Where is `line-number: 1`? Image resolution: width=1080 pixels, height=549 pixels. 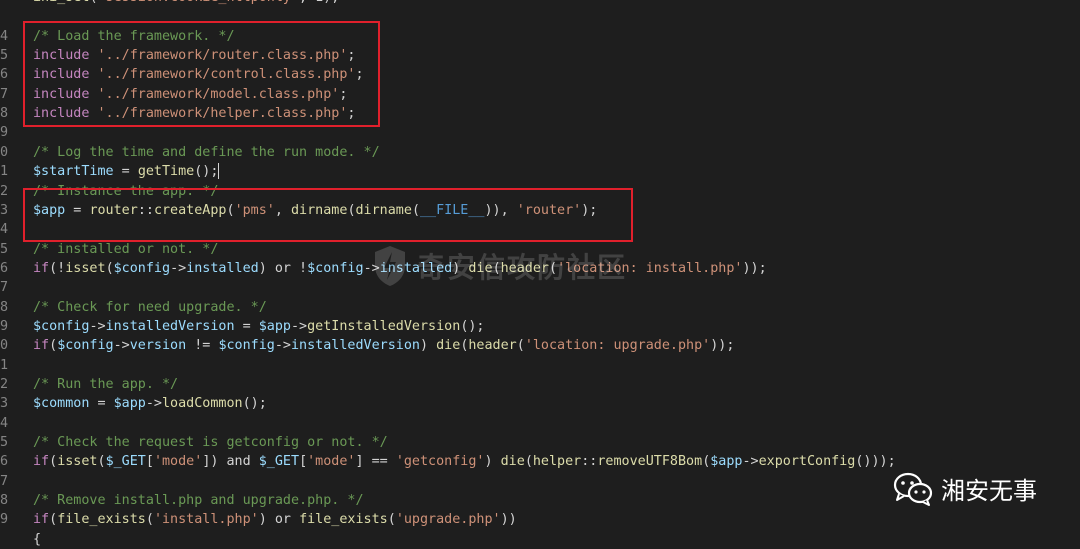 line-number: 1 is located at coordinates (4, 172).